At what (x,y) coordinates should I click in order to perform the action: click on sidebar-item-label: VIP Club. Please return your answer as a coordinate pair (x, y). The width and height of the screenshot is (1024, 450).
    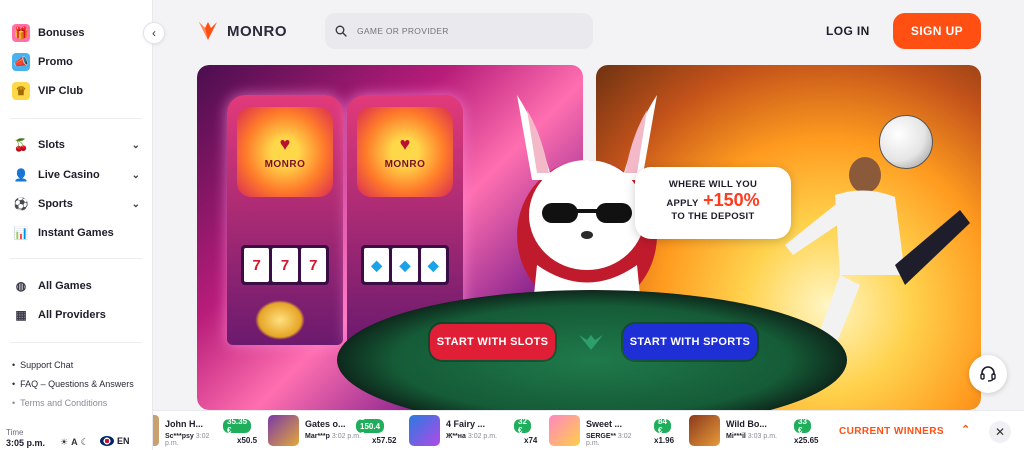
    Looking at the image, I should click on (61, 91).